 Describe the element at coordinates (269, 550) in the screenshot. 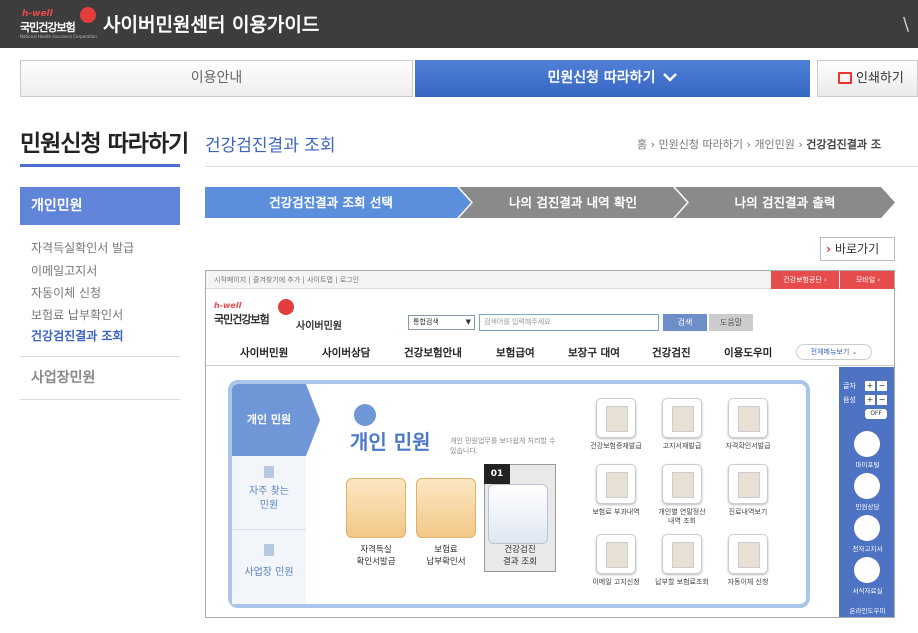

I see `building-icon` at that location.